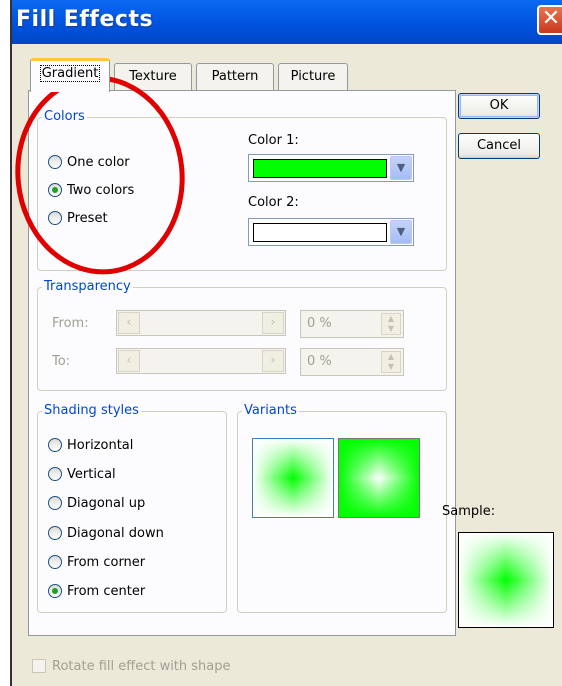 Image resolution: width=562 pixels, height=686 pixels. I want to click on radio-circle-vertical, so click(55, 474).